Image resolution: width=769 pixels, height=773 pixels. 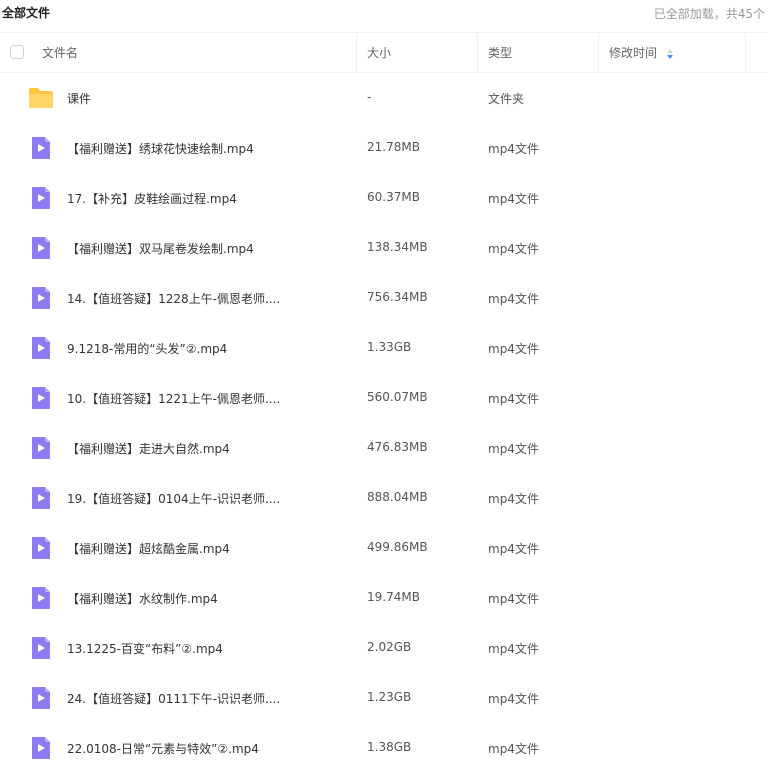 I want to click on file-row: 课件 - 文件夹, so click(x=384, y=98).